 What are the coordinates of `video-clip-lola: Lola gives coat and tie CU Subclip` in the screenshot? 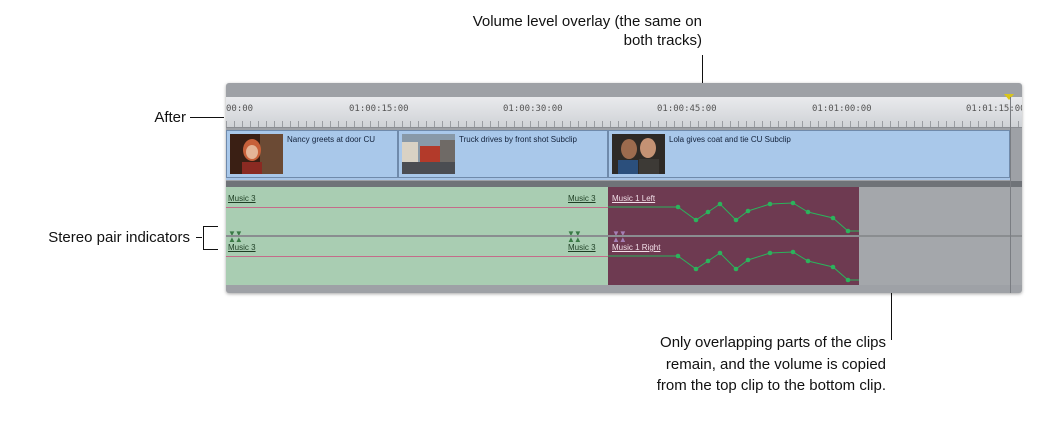 It's located at (809, 154).